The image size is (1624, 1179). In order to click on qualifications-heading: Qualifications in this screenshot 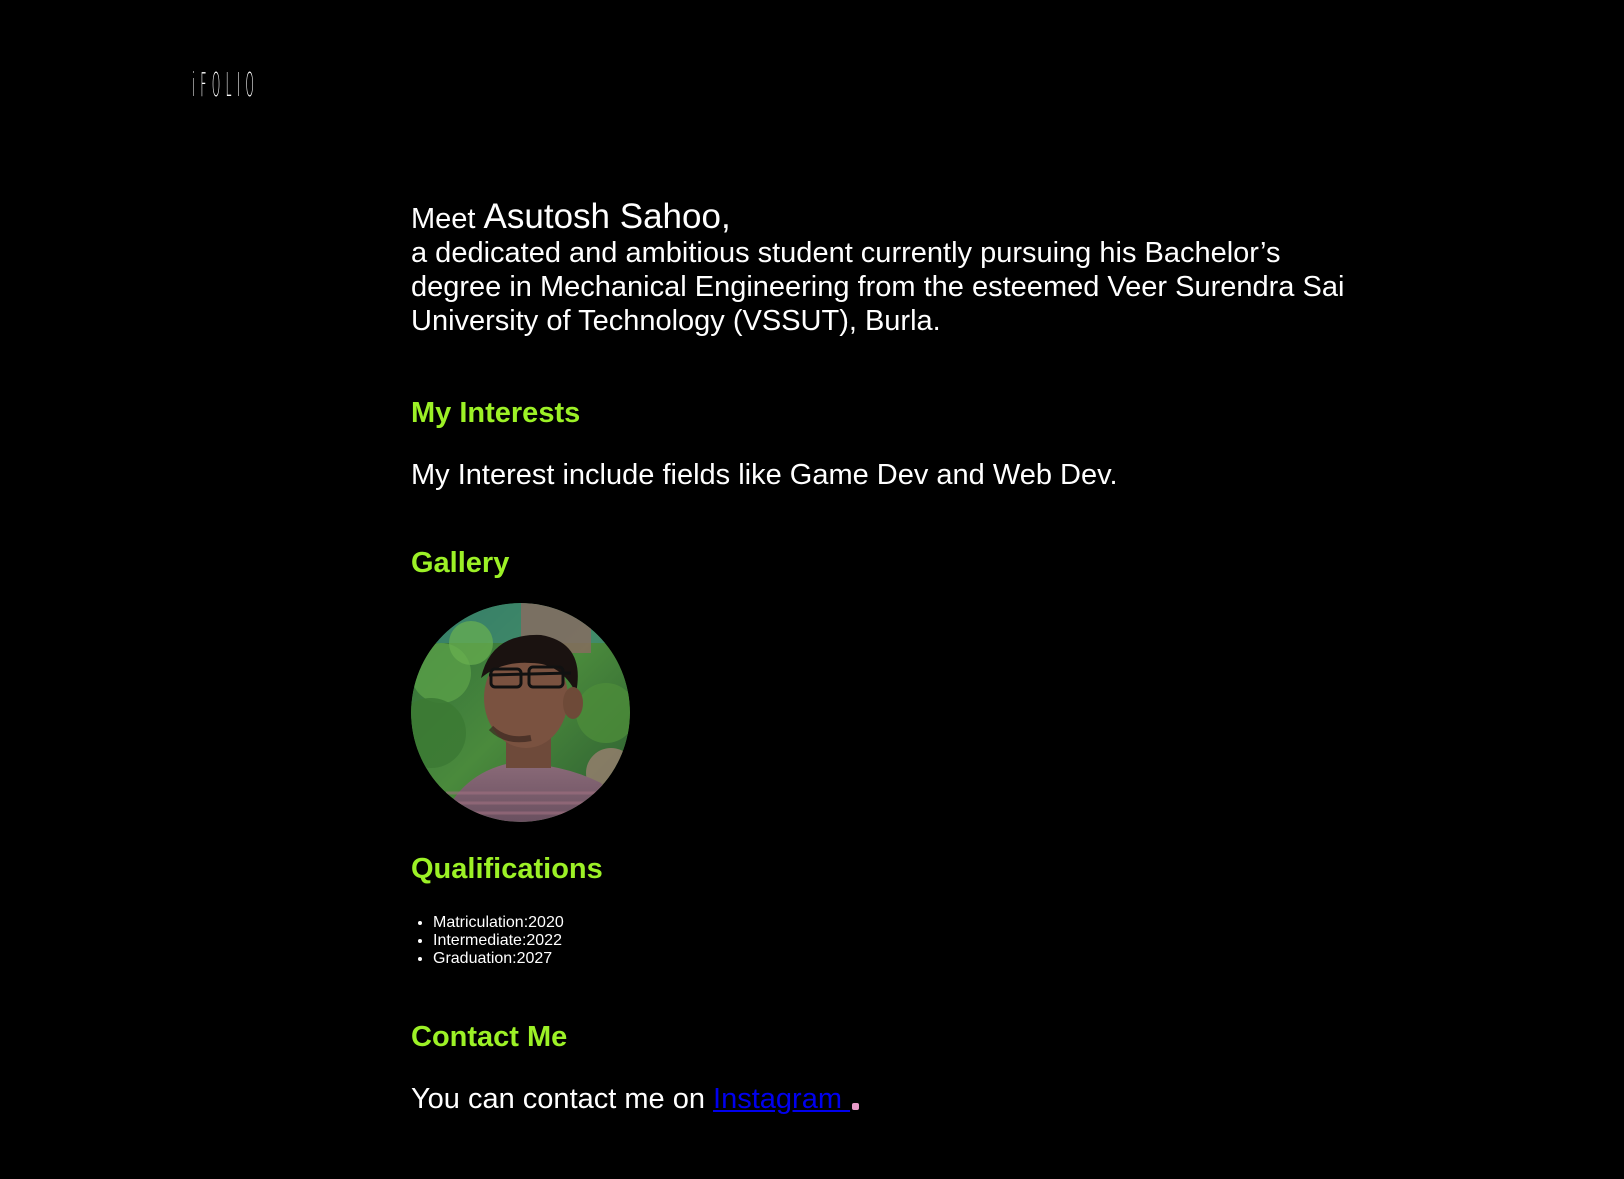, I will do `click(507, 869)`.